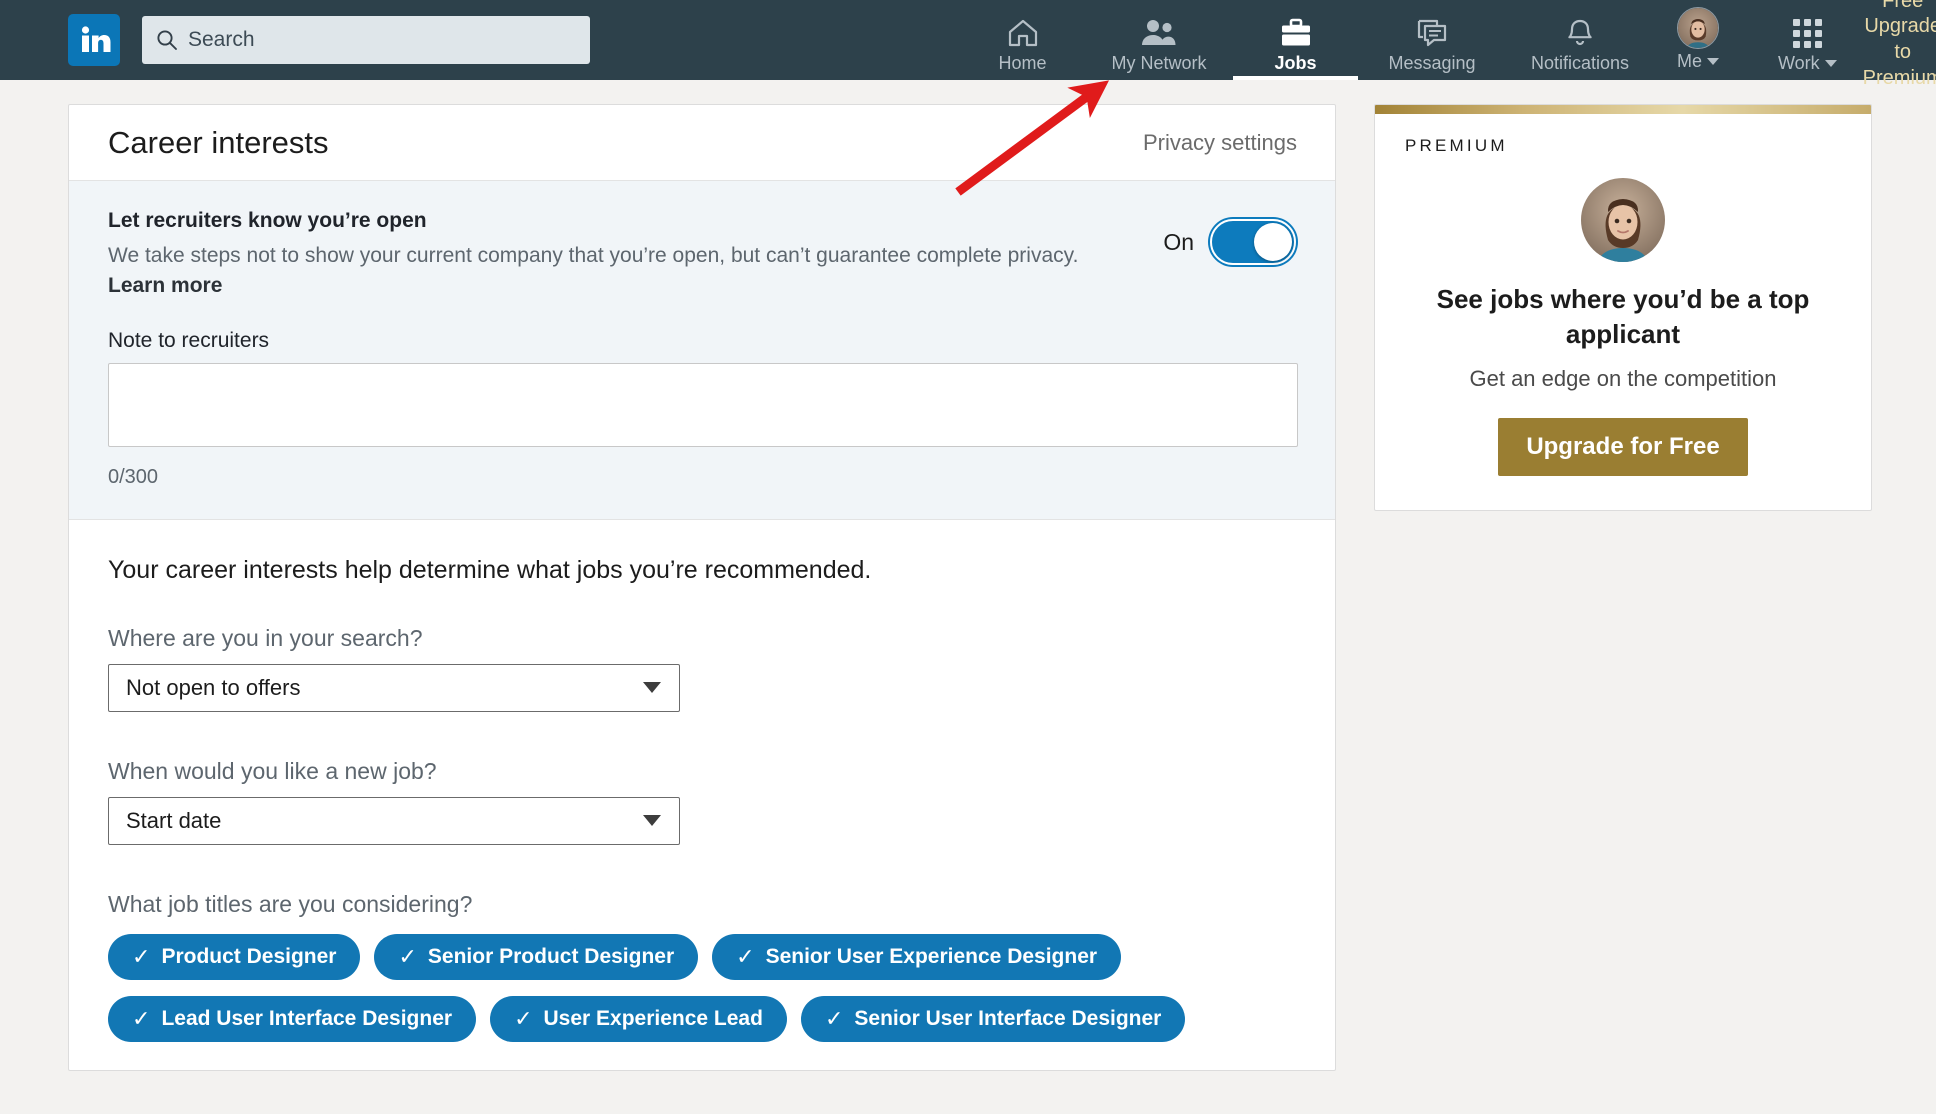 This screenshot has width=1936, height=1114. Describe the element at coordinates (1456, 145) in the screenshot. I see `premium-badge: PREMIUM` at that location.